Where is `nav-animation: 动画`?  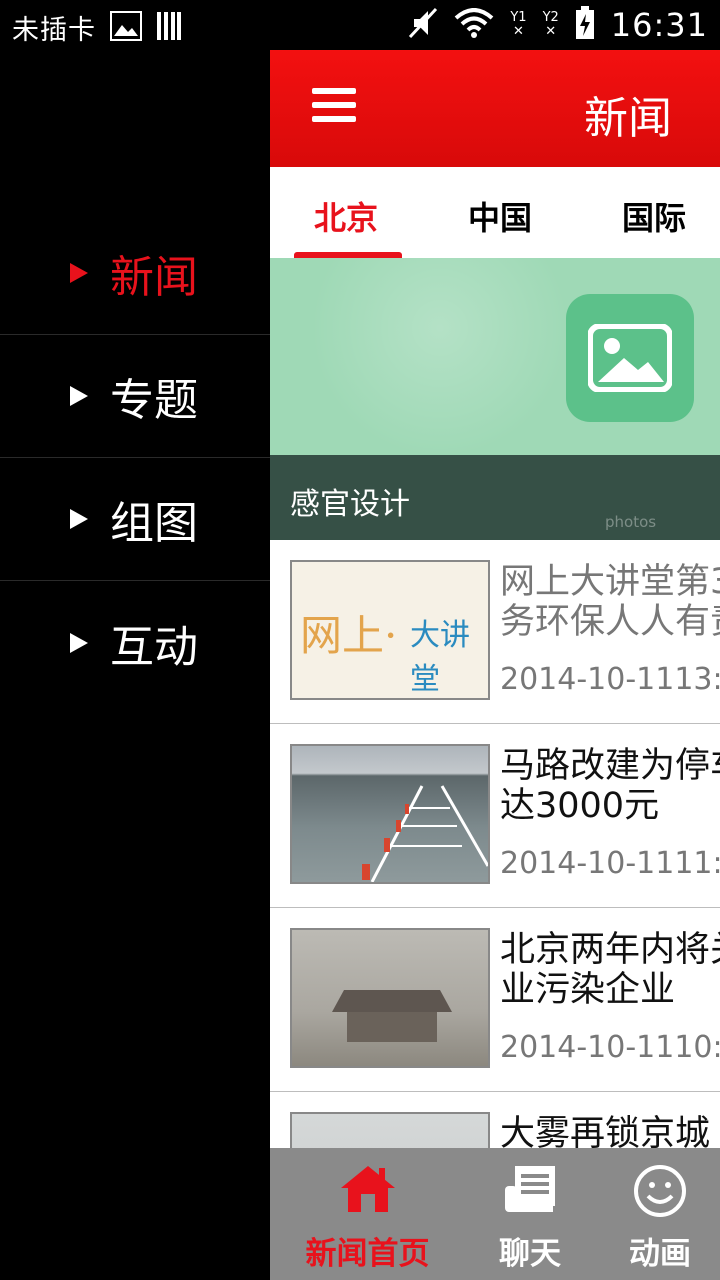 nav-animation: 动画 is located at coordinates (660, 1214).